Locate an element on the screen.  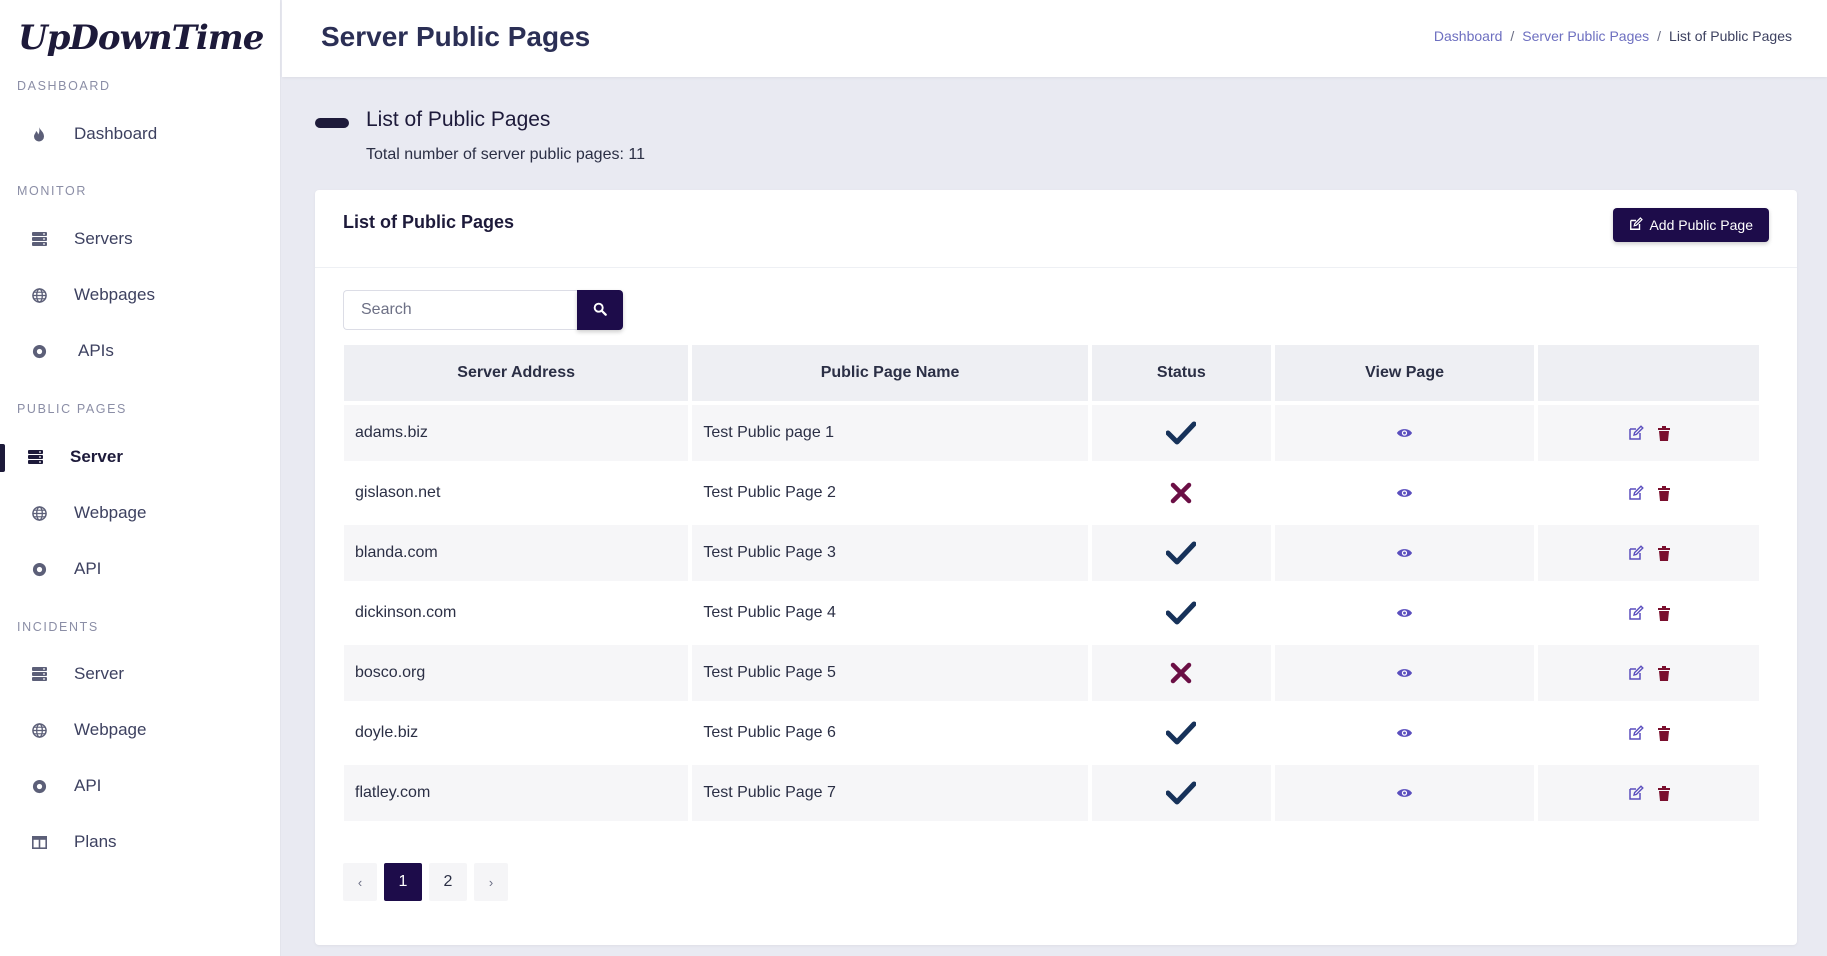
pagination-next: › is located at coordinates (491, 882).